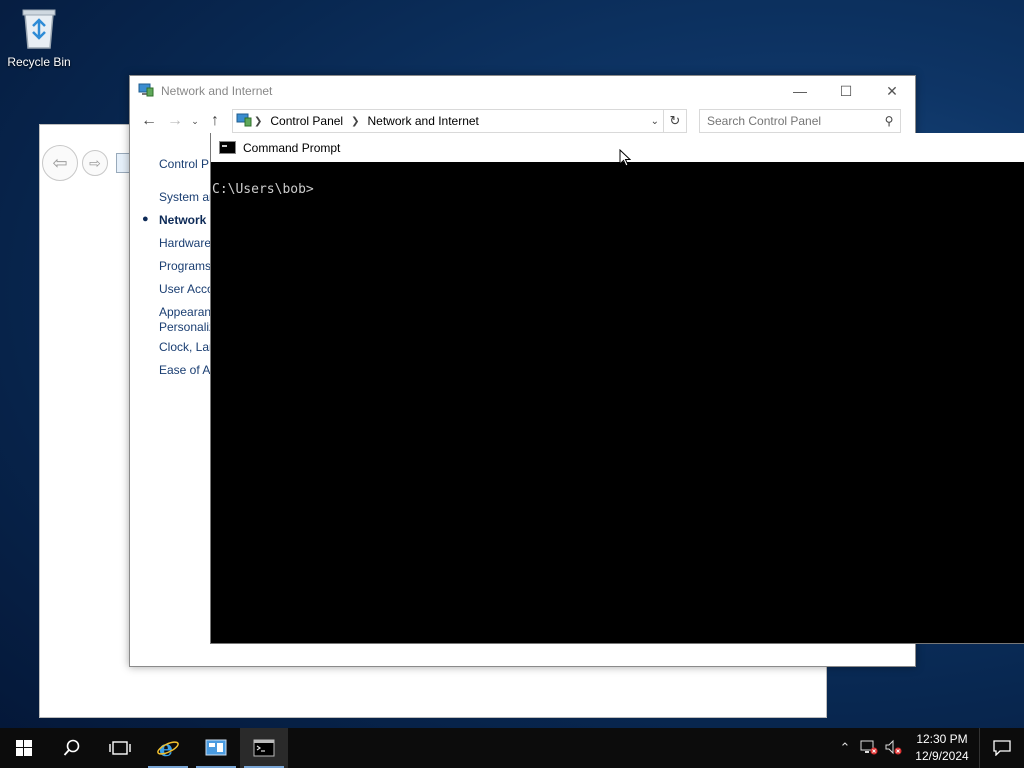 The image size is (1024, 768). Describe the element at coordinates (185, 243) in the screenshot. I see `sidebar-item-hardware: Hardware` at that location.